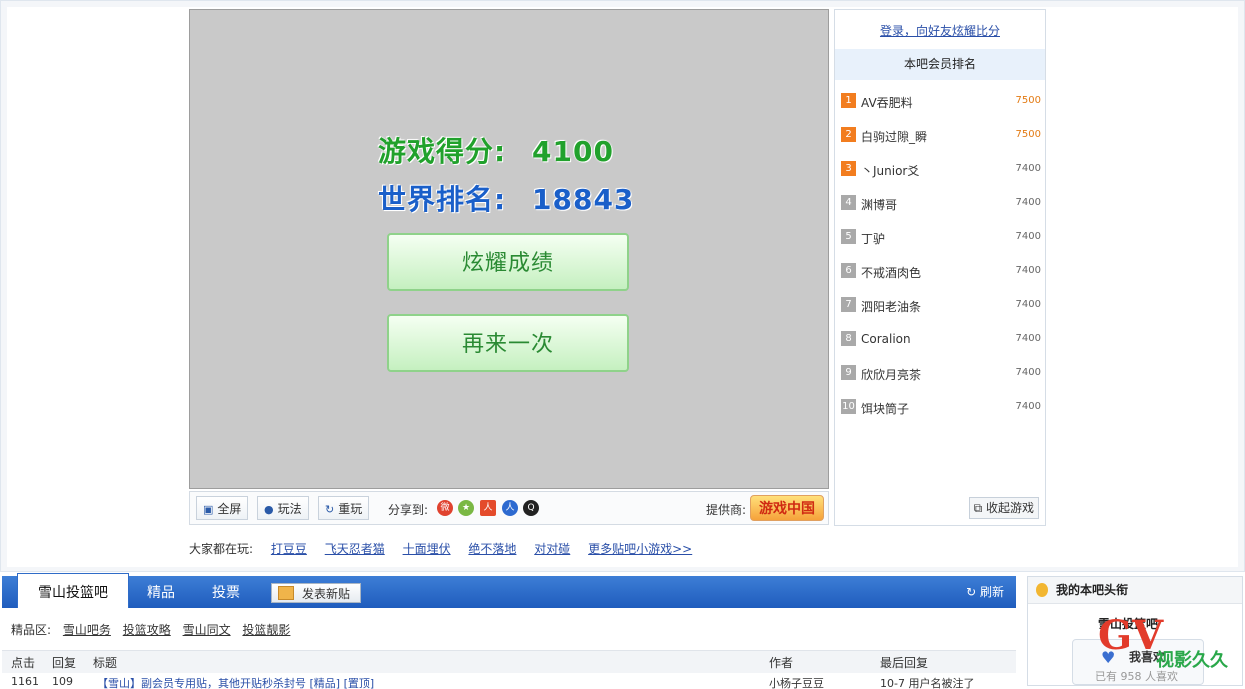 This screenshot has width=1245, height=689. I want to click on game-link: 绝不落地, so click(492, 549).